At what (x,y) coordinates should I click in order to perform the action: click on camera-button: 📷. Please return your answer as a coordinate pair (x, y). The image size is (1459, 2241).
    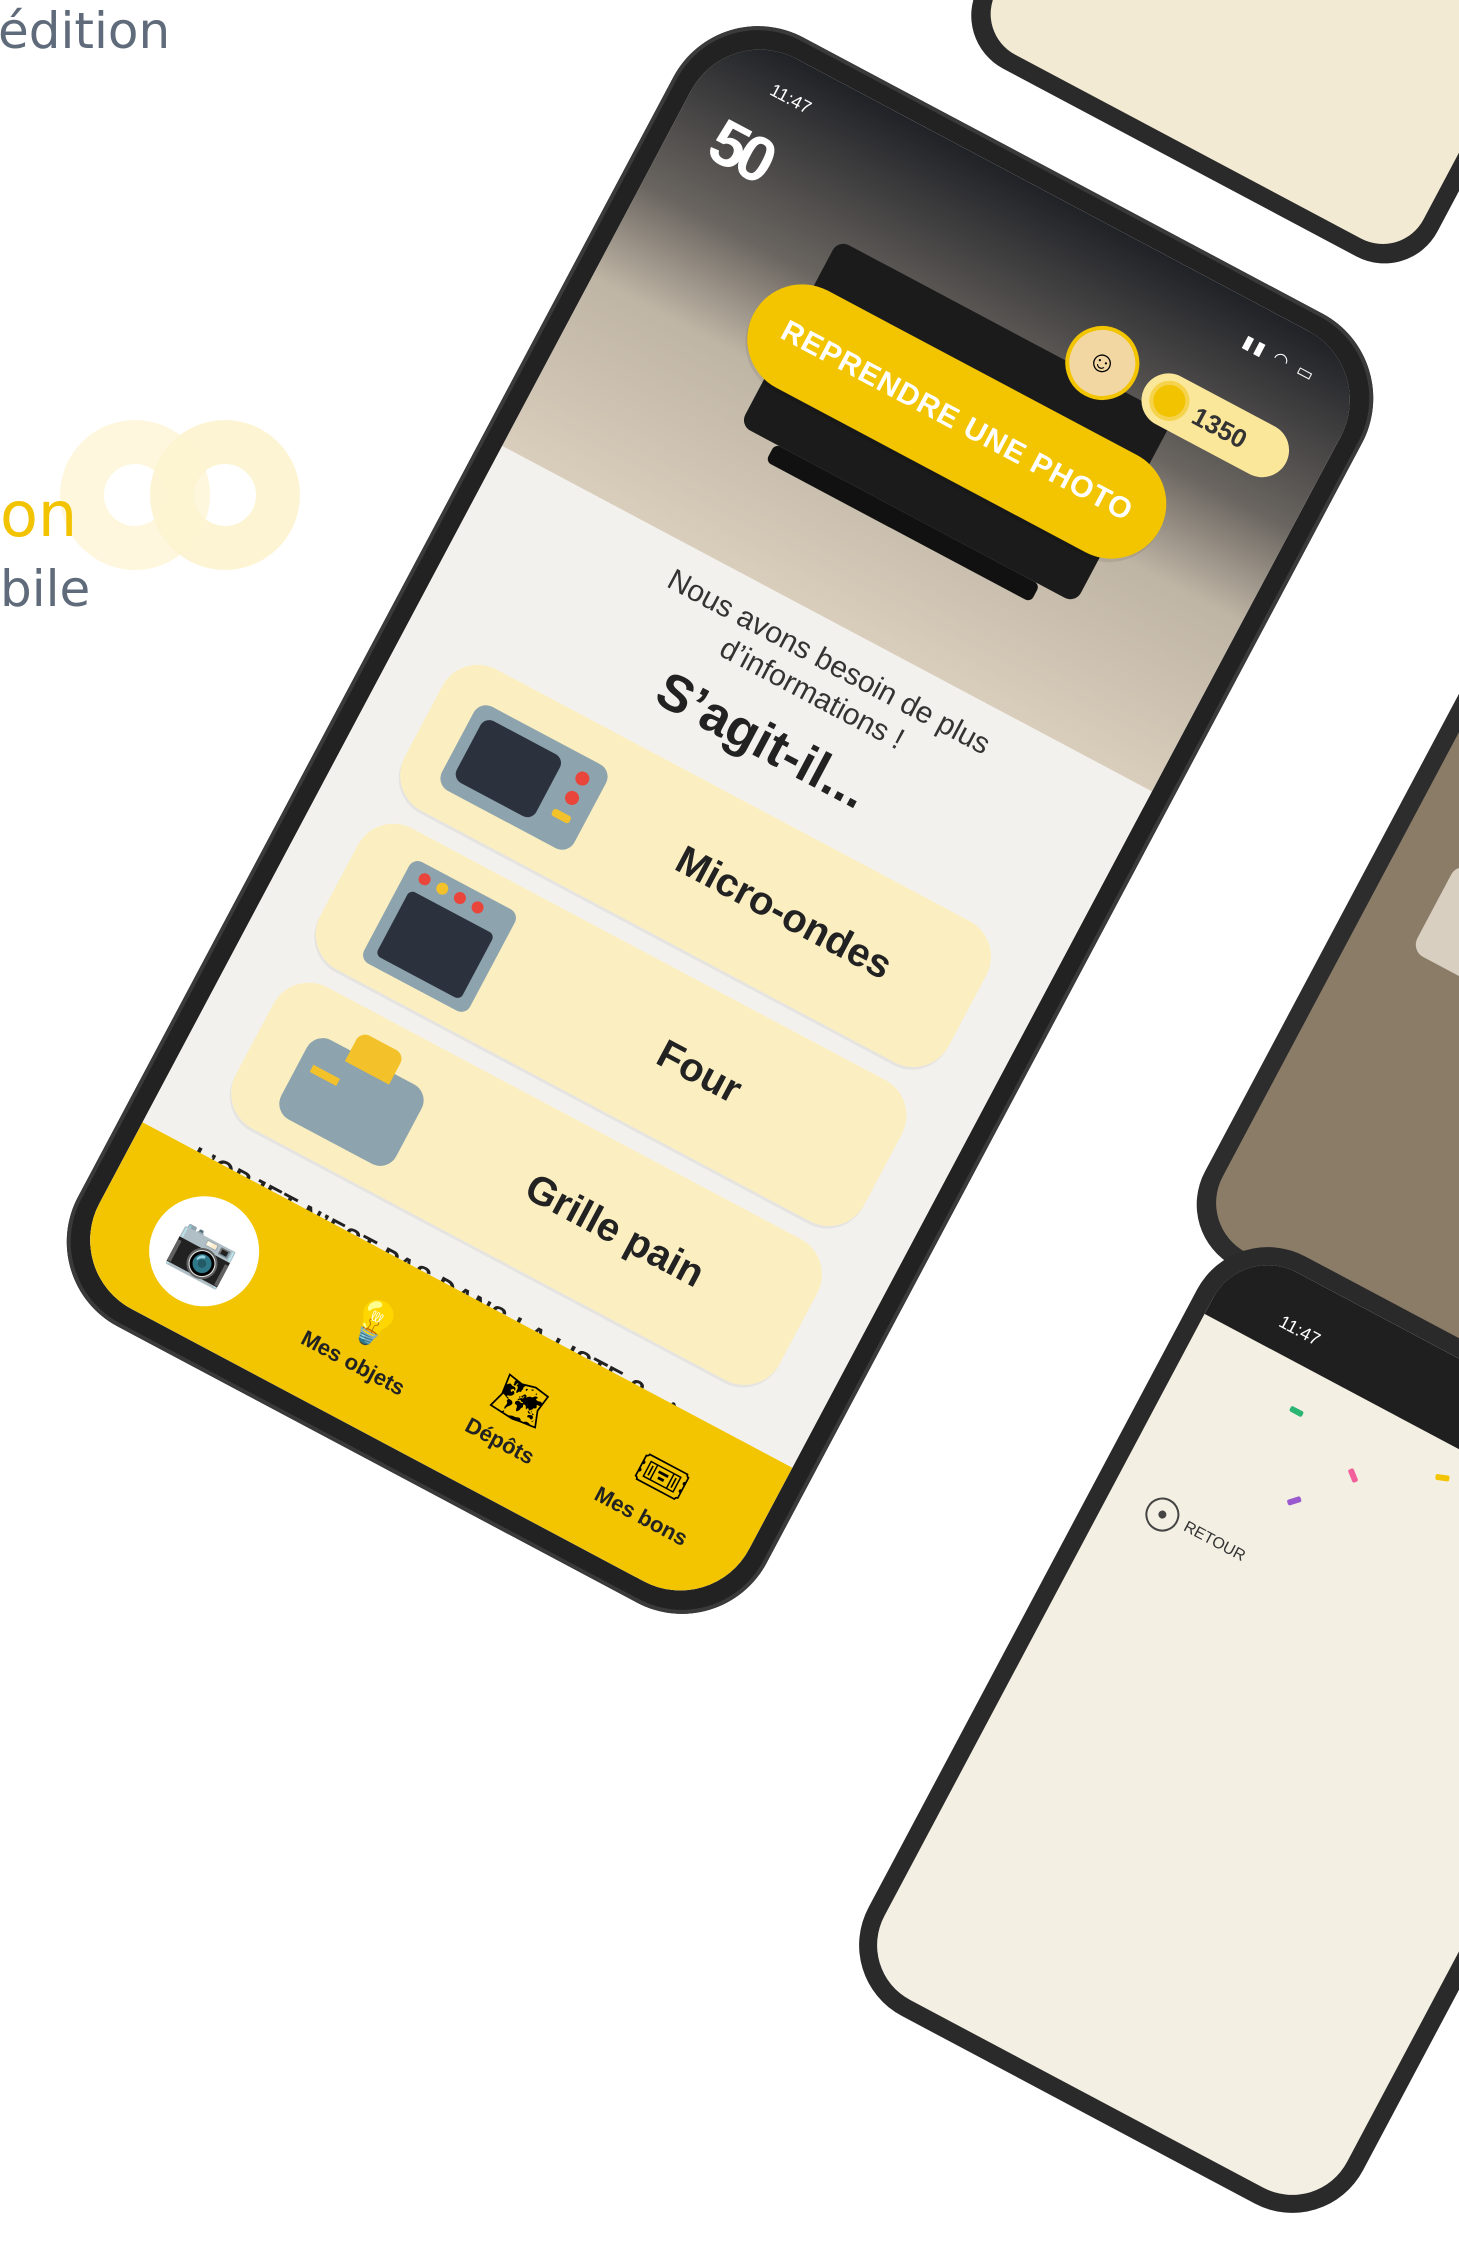
    Looking at the image, I should click on (204, 1251).